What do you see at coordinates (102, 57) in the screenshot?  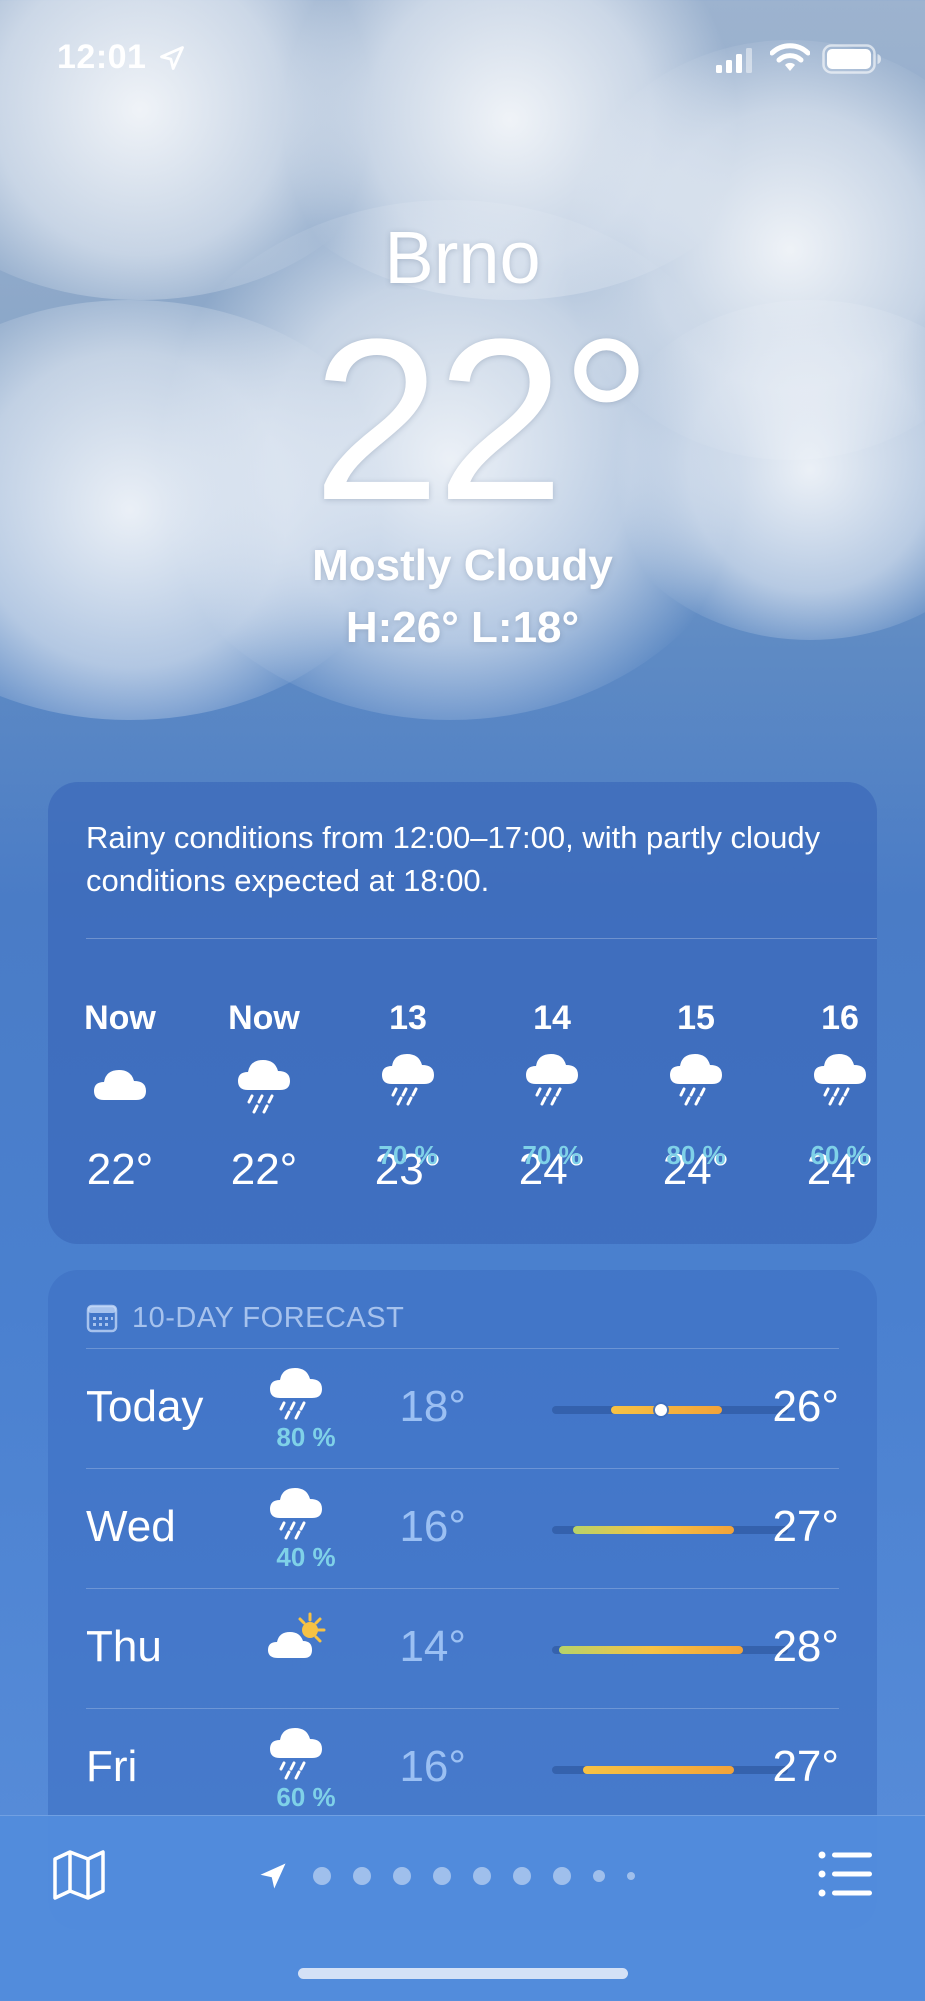 I see `status-time: 12:01` at bounding box center [102, 57].